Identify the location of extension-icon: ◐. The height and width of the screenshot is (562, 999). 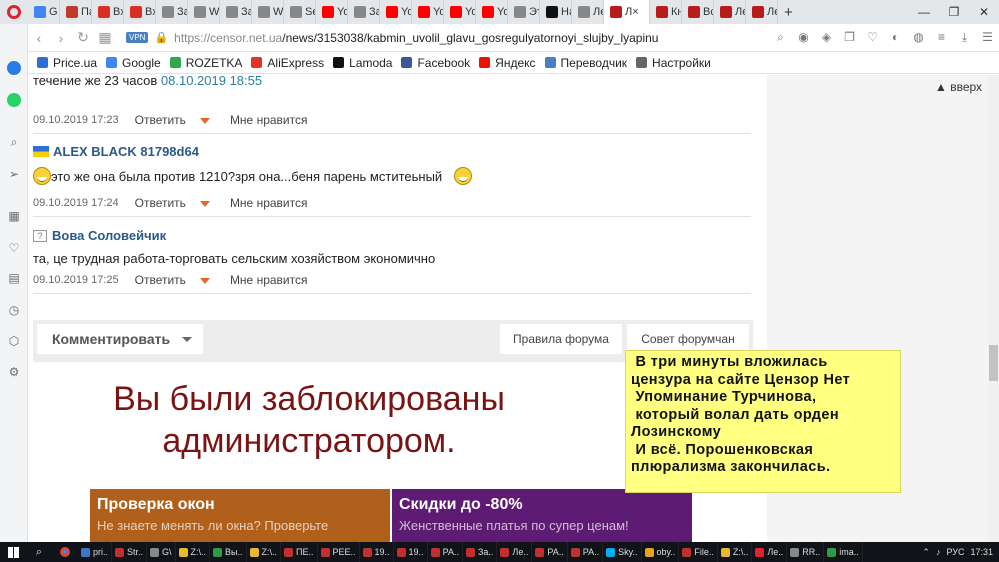
(895, 37).